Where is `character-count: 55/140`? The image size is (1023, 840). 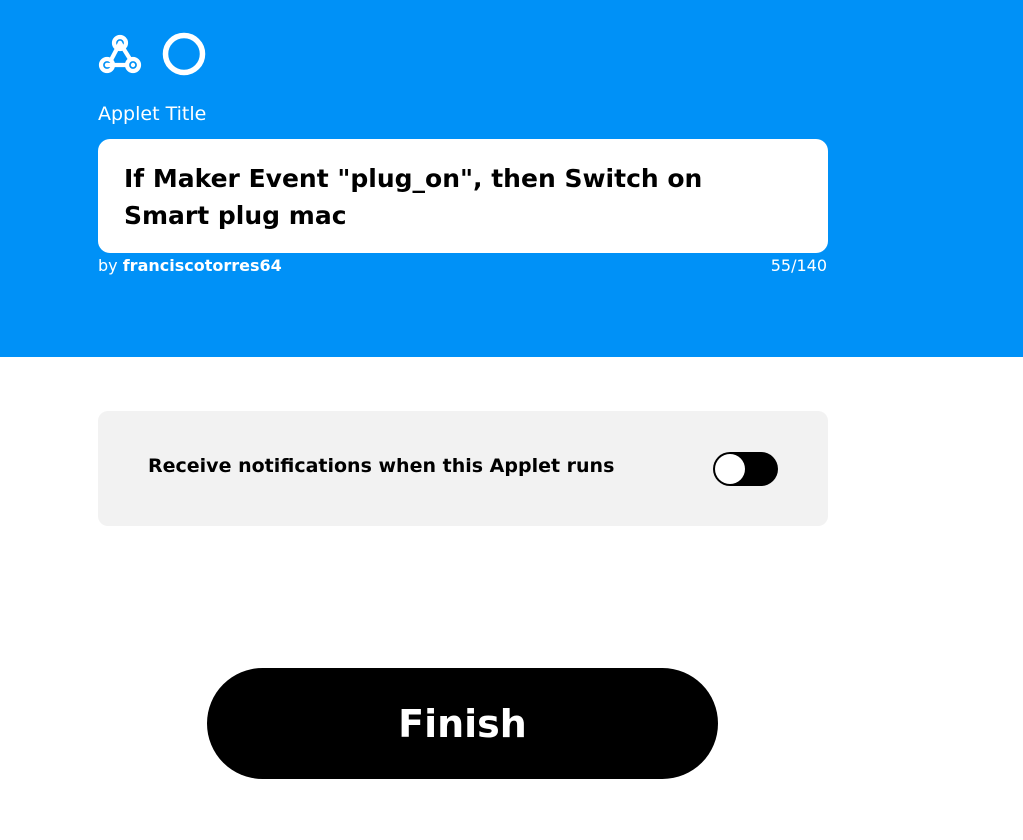 character-count: 55/140 is located at coordinates (798, 265).